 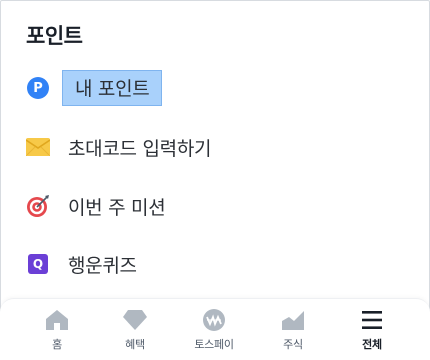 What do you see at coordinates (57, 344) in the screenshot?
I see `tab-home-label: 홈` at bounding box center [57, 344].